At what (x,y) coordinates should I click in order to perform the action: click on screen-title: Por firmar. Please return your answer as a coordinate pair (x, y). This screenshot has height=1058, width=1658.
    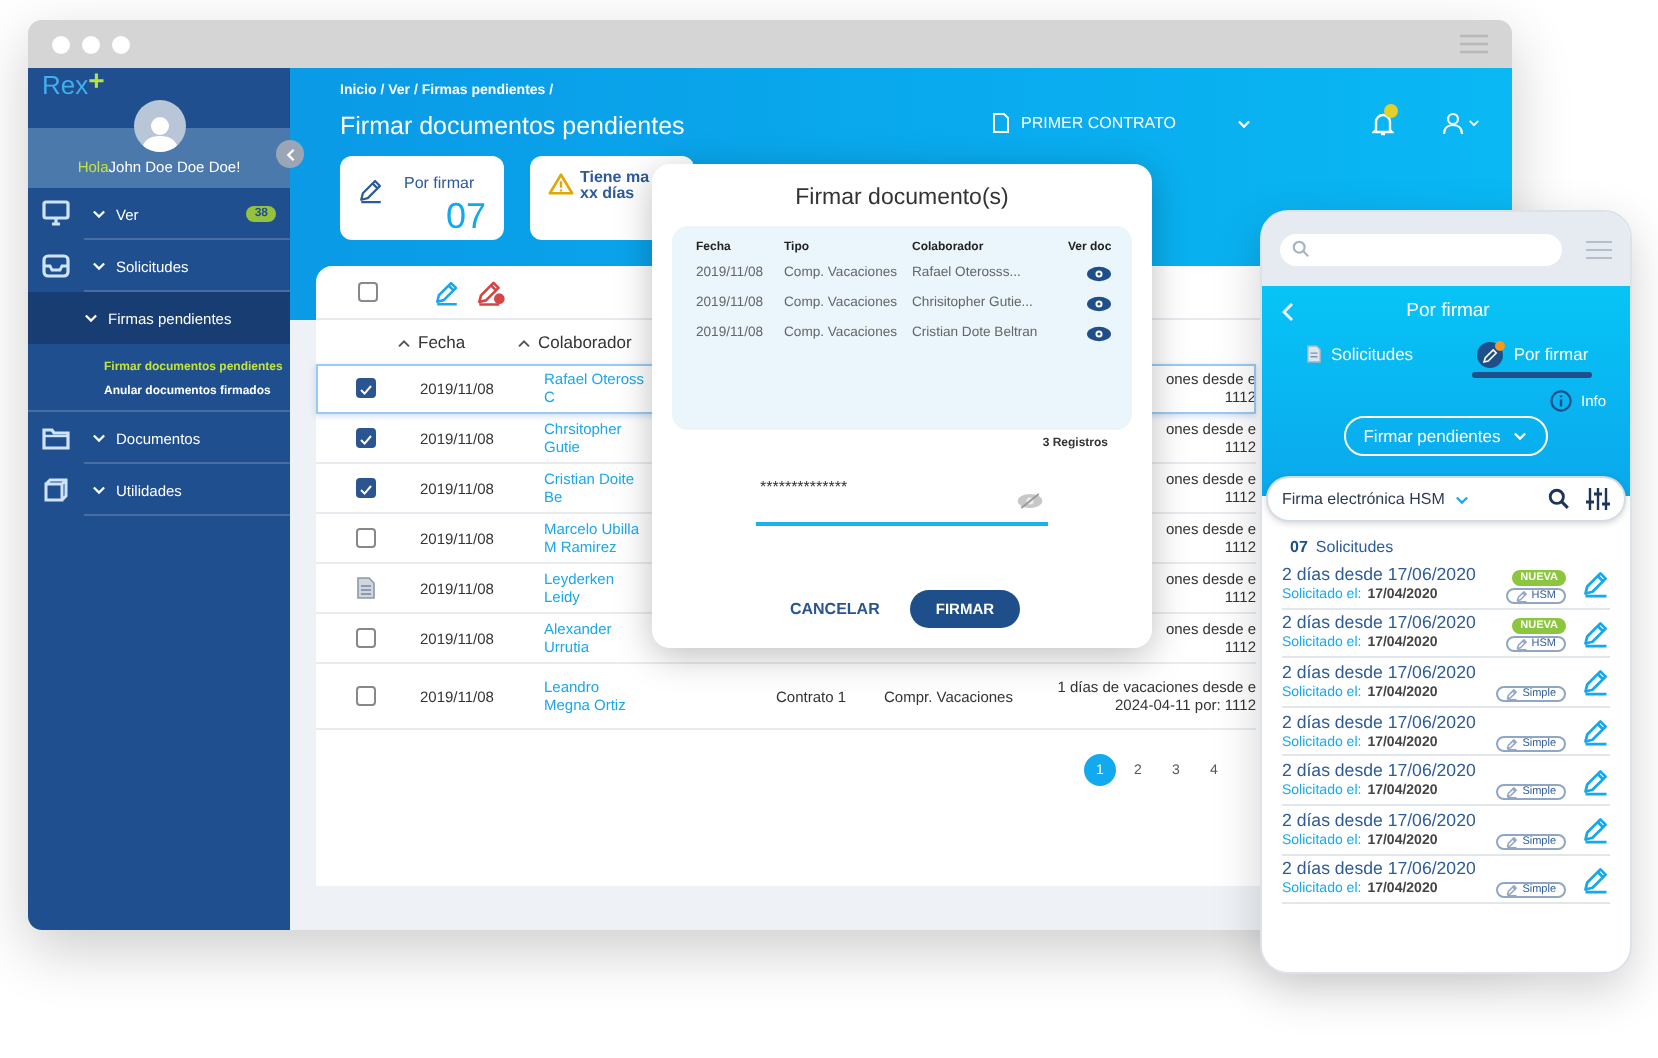
    Looking at the image, I should click on (1448, 311).